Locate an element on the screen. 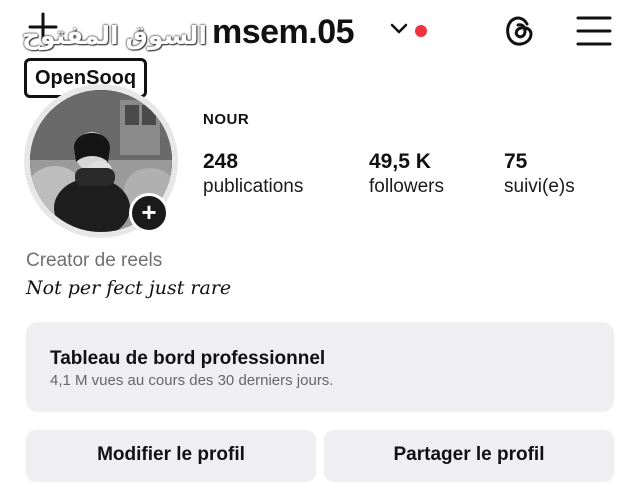 The height and width of the screenshot is (482, 640). profile-username: msem.05 is located at coordinates (283, 32).